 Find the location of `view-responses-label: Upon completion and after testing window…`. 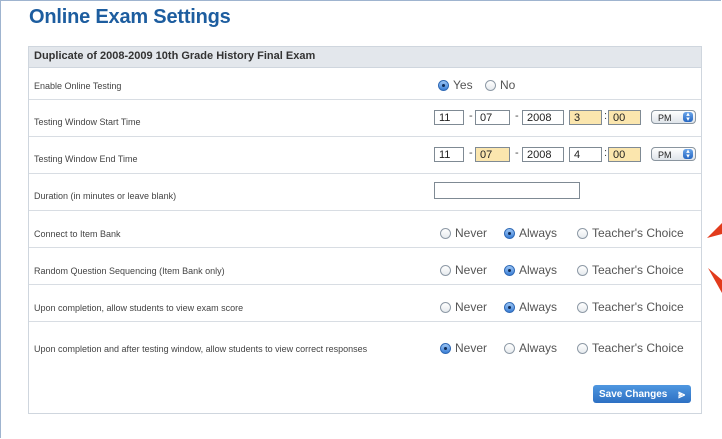

view-responses-label: Upon completion and after testing window… is located at coordinates (201, 349).